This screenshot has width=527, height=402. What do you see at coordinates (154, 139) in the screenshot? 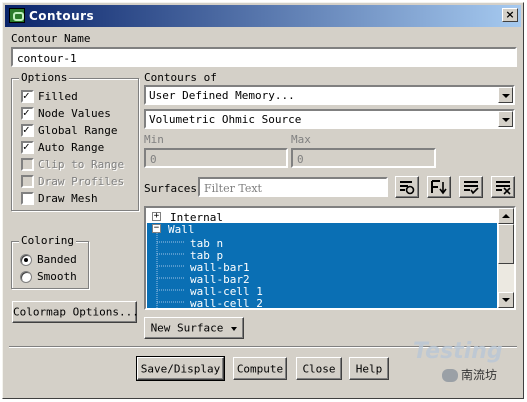
I see `min-label: Min` at bounding box center [154, 139].